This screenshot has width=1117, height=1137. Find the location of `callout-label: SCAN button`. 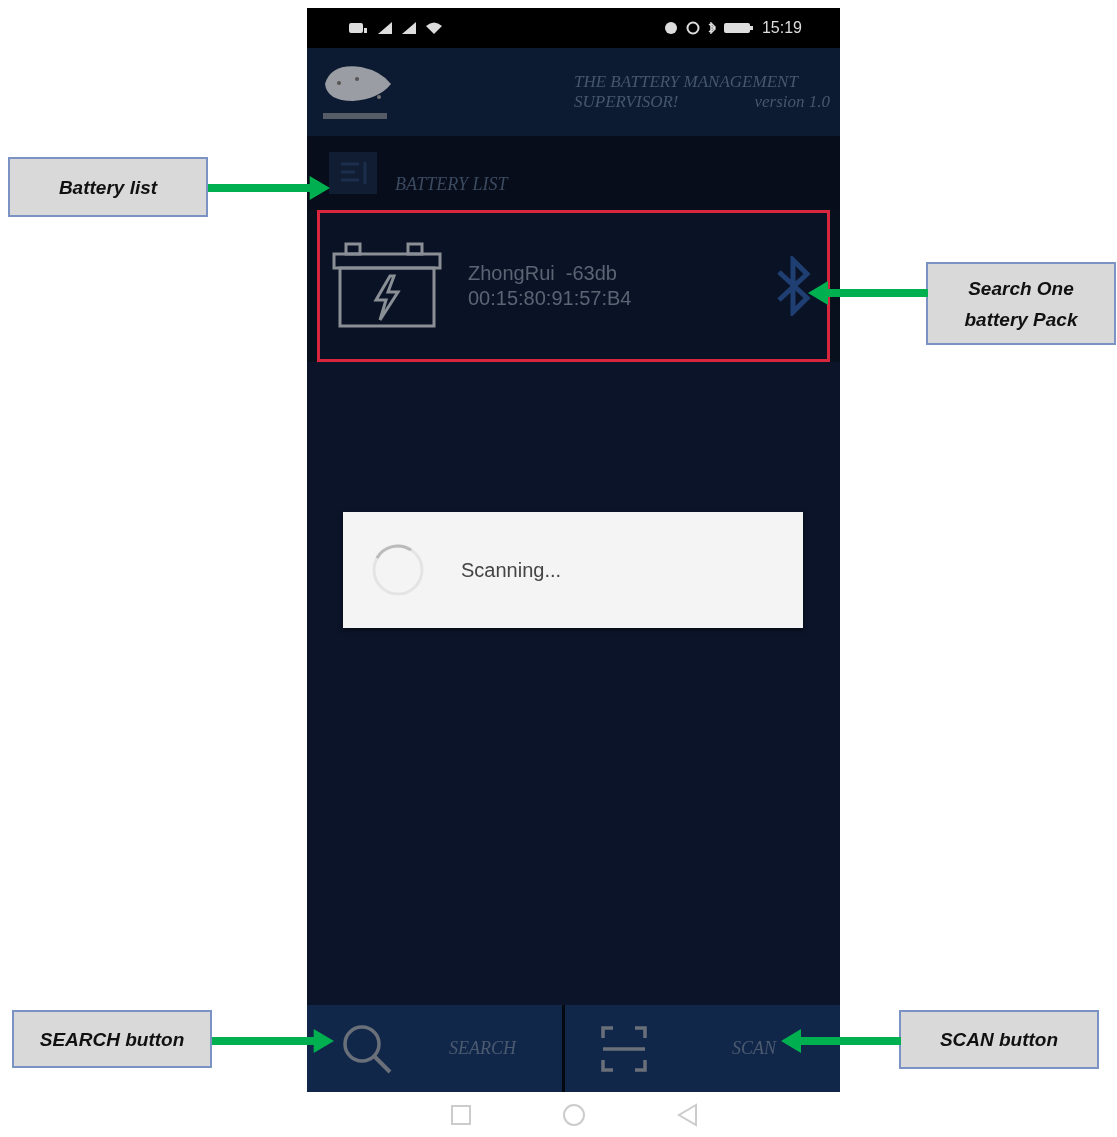

callout-label: SCAN button is located at coordinates (999, 1039).